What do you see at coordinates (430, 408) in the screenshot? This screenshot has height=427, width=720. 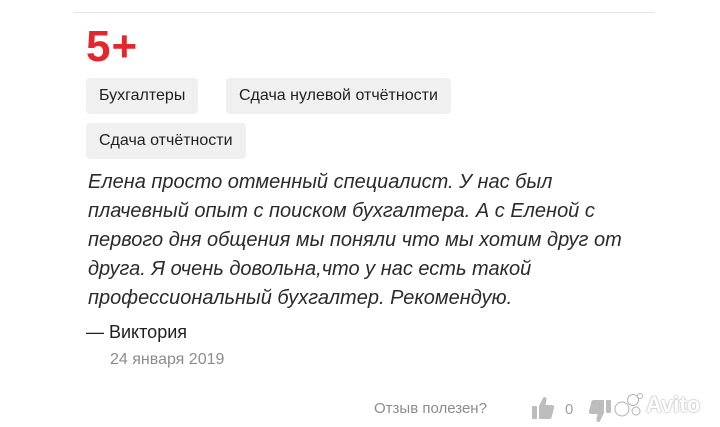 I see `helpful-label: Отзыв полезен?` at bounding box center [430, 408].